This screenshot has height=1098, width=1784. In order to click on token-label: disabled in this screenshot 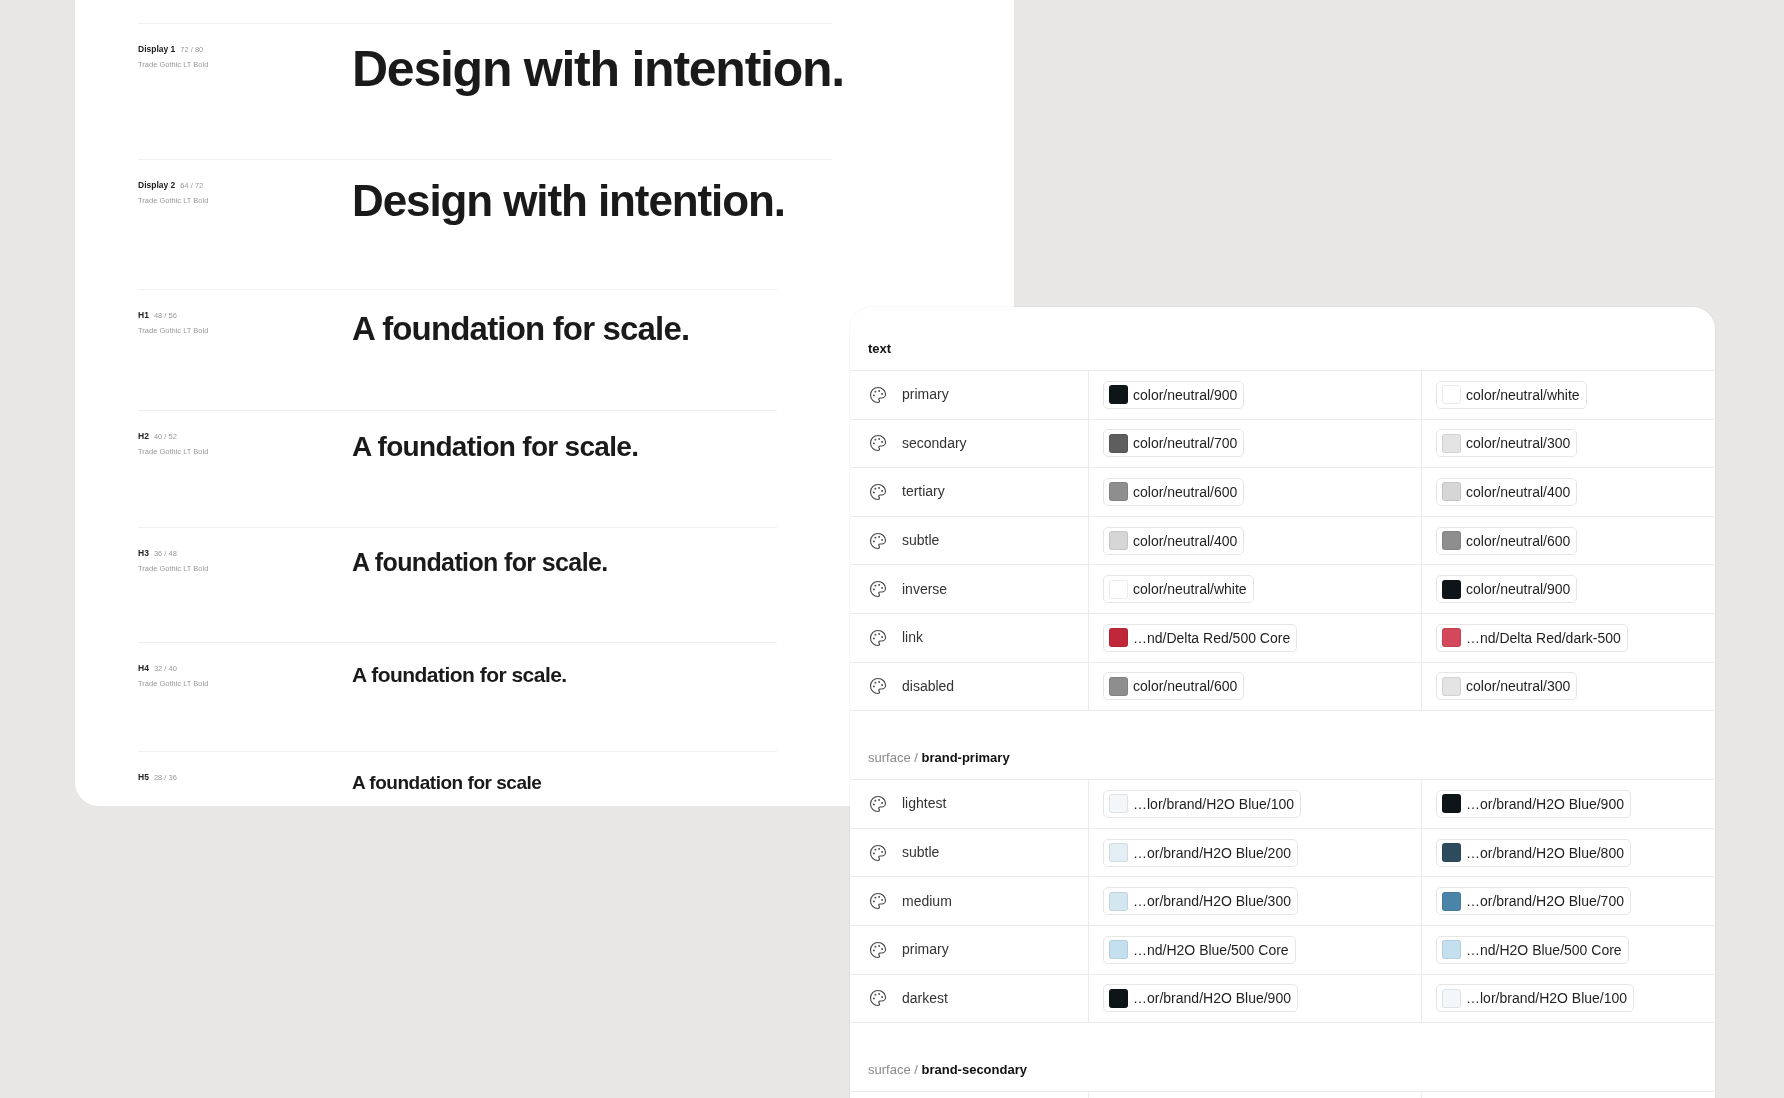, I will do `click(928, 686)`.